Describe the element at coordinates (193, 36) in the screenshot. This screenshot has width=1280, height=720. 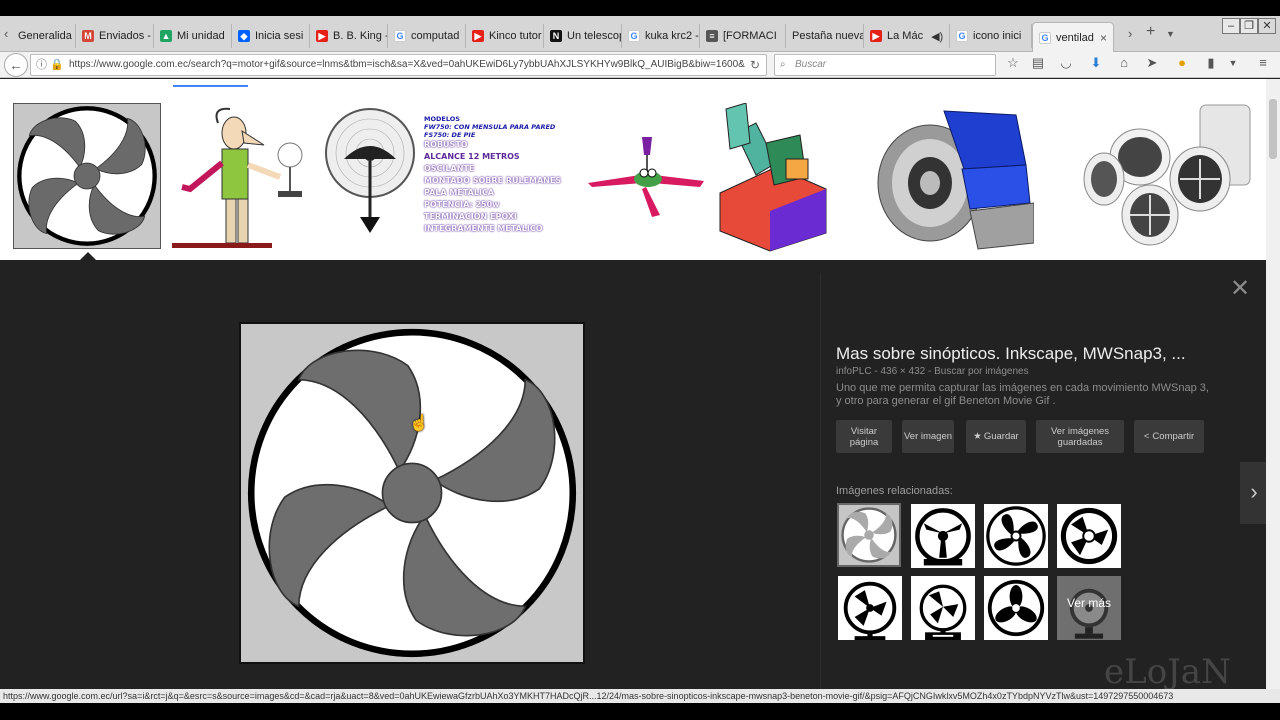
I see `tab: ▲ Mi unidad` at that location.